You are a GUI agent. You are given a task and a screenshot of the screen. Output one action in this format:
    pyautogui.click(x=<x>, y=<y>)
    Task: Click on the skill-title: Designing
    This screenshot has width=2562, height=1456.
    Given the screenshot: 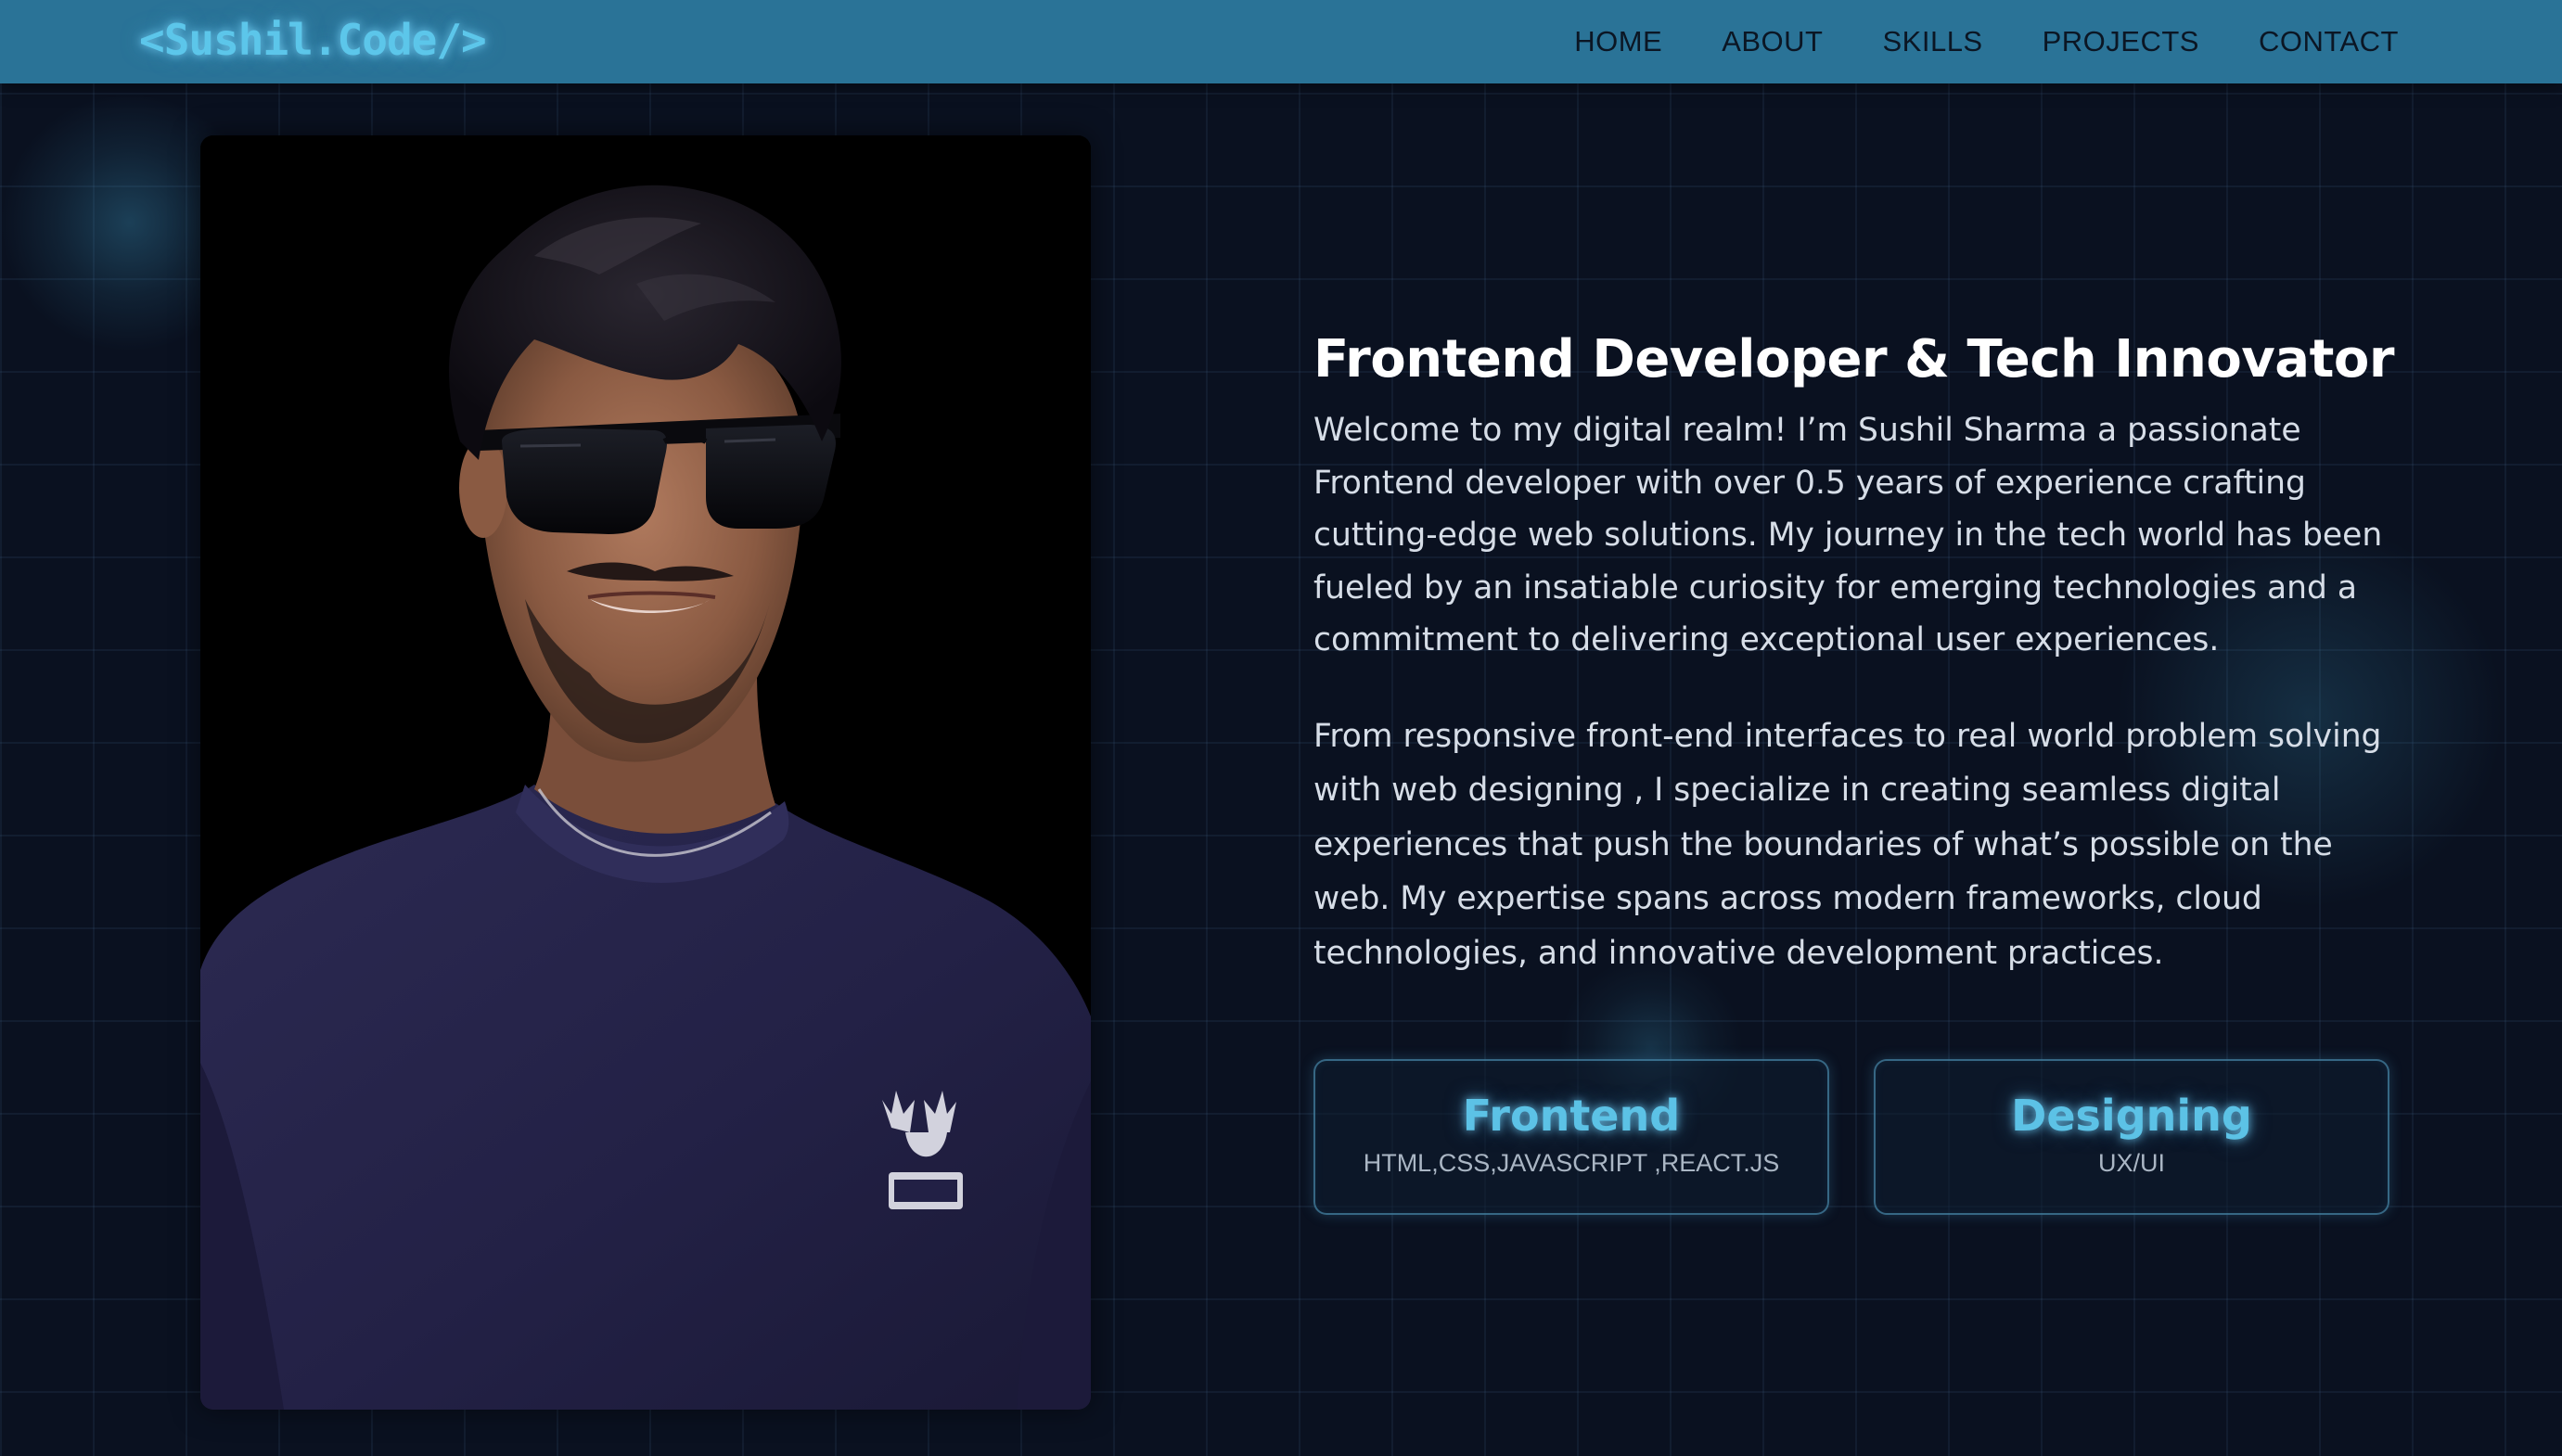 What is the action you would take?
    pyautogui.click(x=2132, y=1116)
    